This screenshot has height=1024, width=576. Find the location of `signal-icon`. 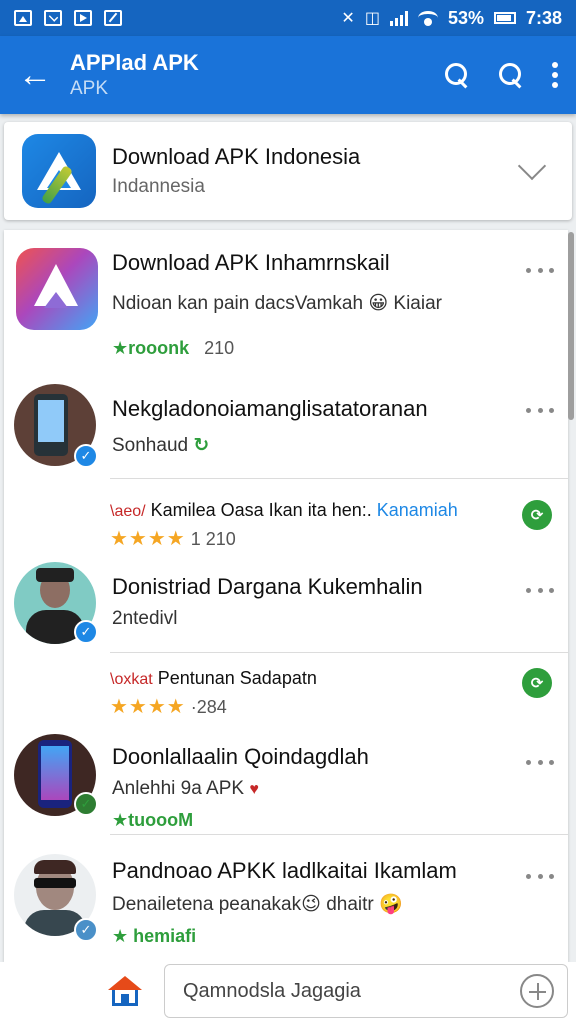

signal-icon is located at coordinates (398, 18).